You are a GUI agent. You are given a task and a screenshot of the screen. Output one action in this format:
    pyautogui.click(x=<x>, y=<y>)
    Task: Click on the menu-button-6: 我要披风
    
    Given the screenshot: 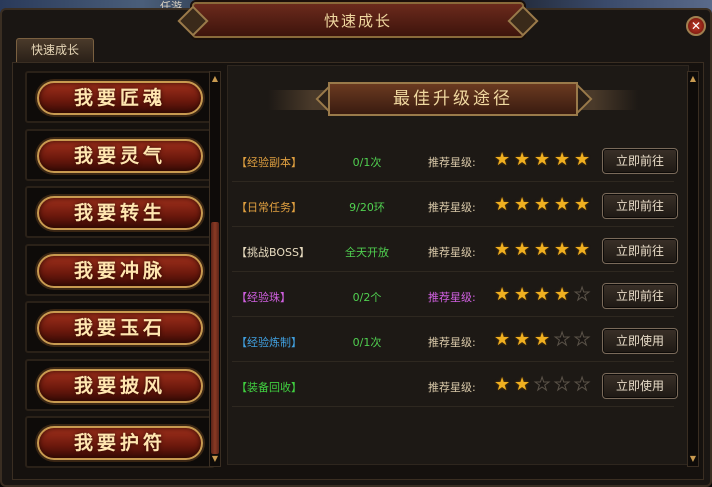 What is the action you would take?
    pyautogui.click(x=120, y=384)
    